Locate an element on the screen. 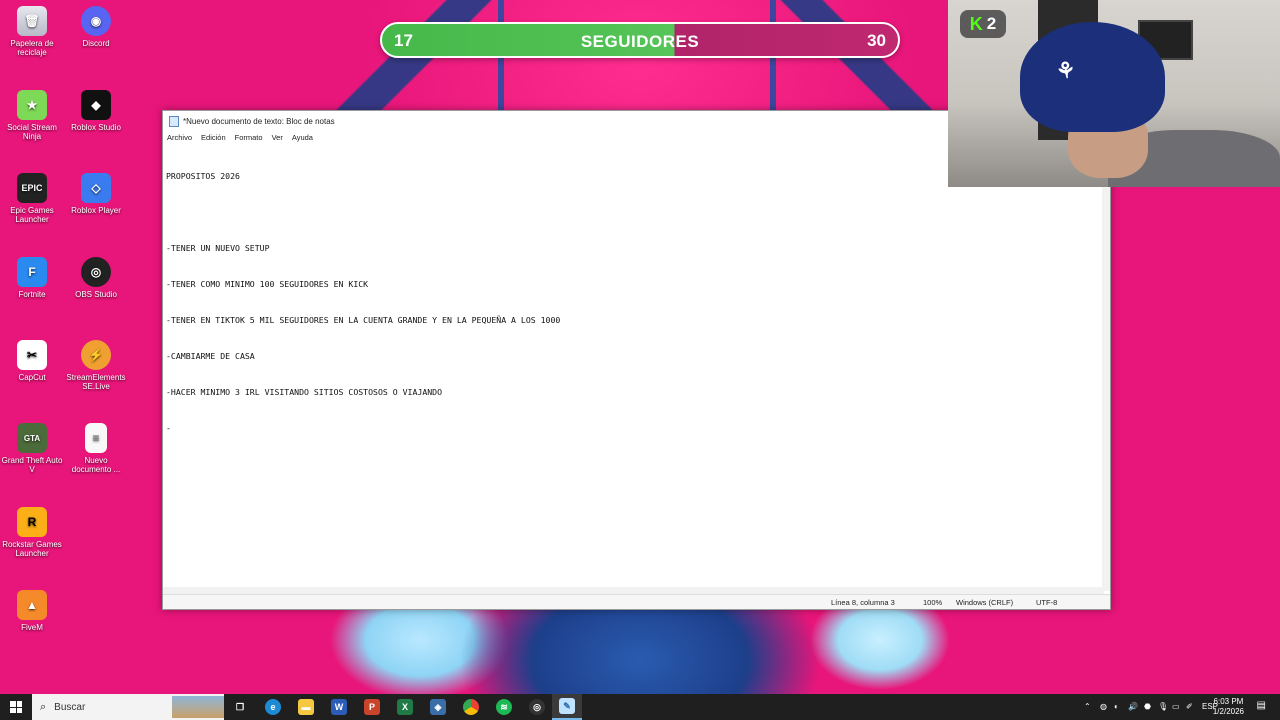 This screenshot has width=1280, height=720. status-zoom: 100% is located at coordinates (933, 602).